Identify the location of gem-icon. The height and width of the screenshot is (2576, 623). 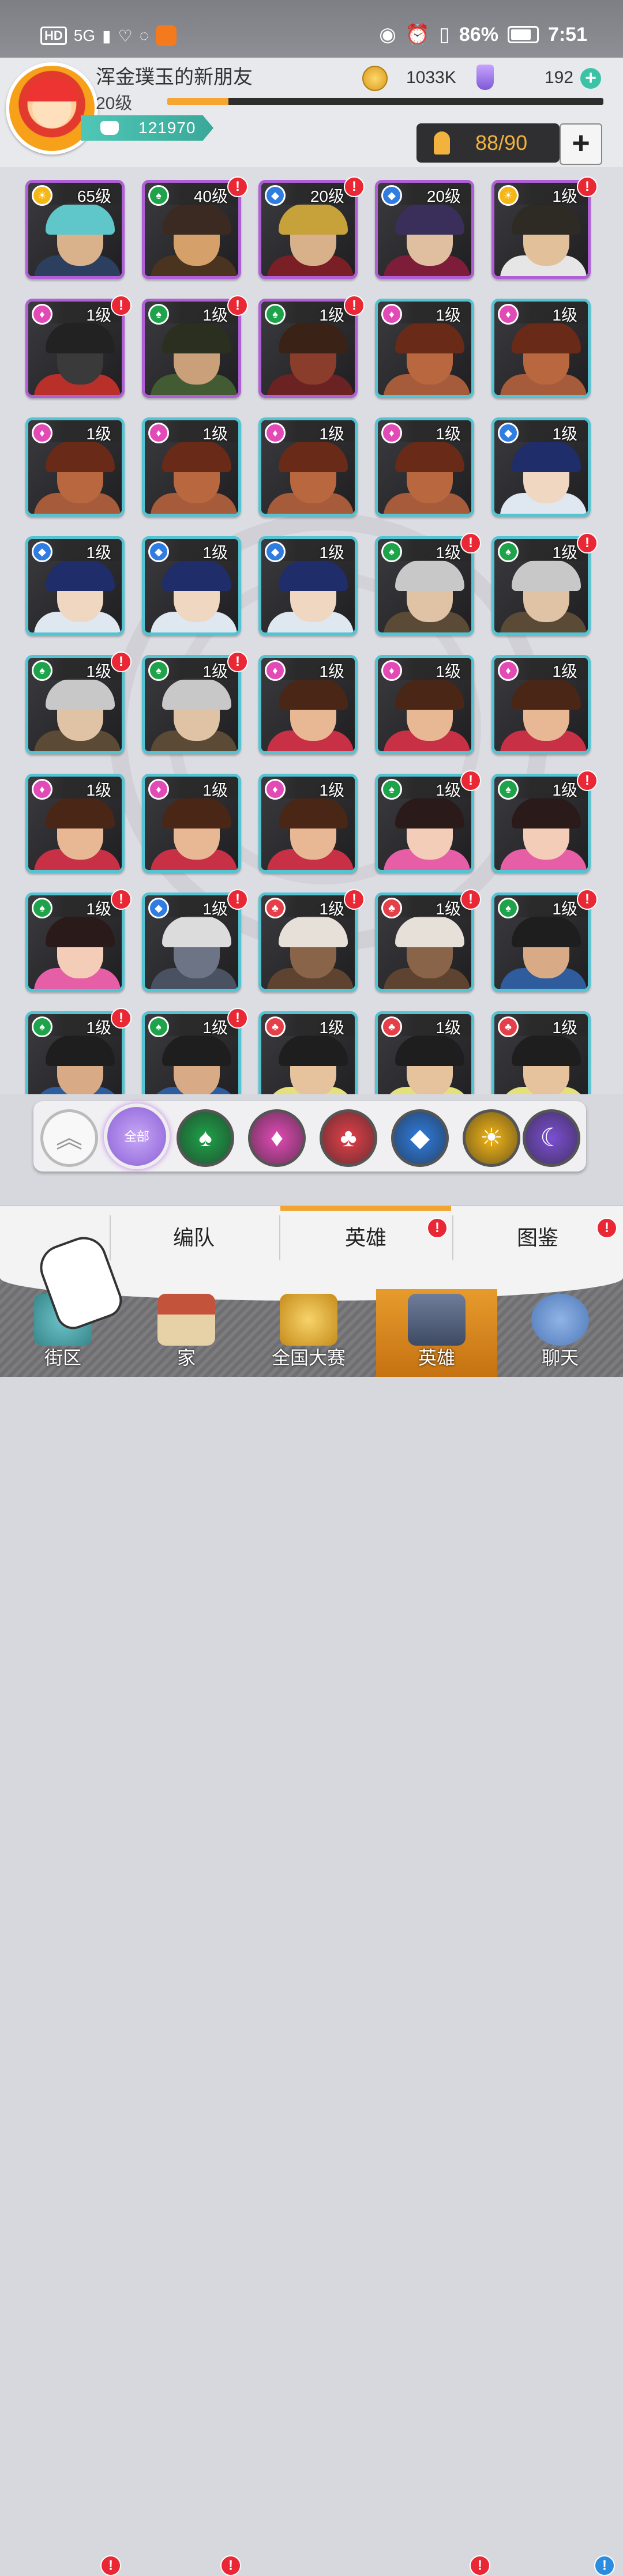
(485, 77).